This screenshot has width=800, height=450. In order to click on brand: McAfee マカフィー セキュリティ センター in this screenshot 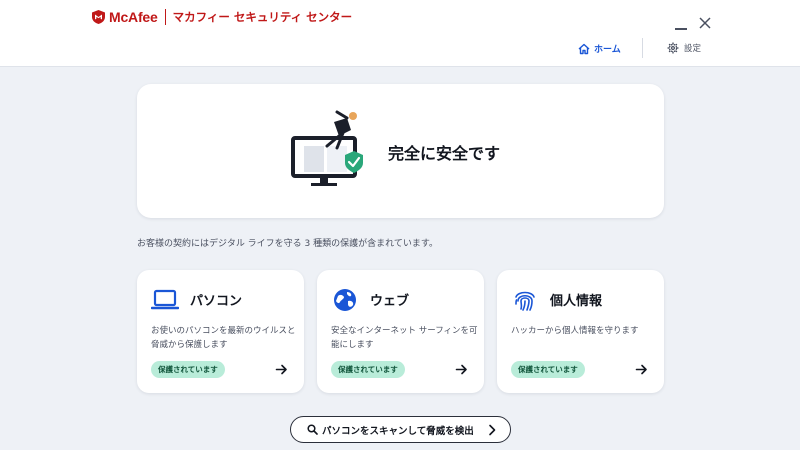, I will do `click(222, 17)`.